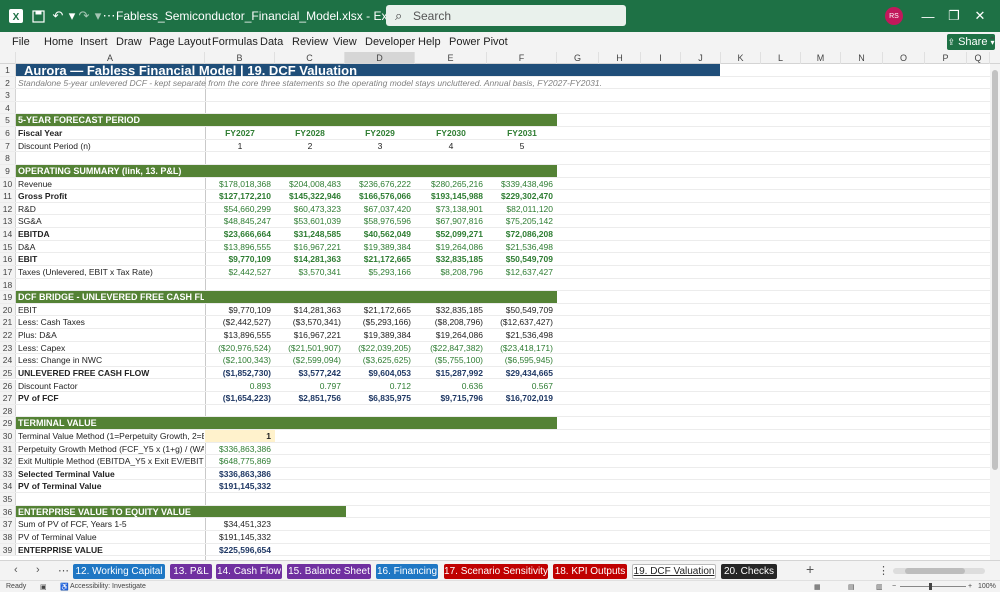 This screenshot has height=592, width=1000. Describe the element at coordinates (378, 247) in the screenshot. I see `value-cell: $19,389,384` at that location.